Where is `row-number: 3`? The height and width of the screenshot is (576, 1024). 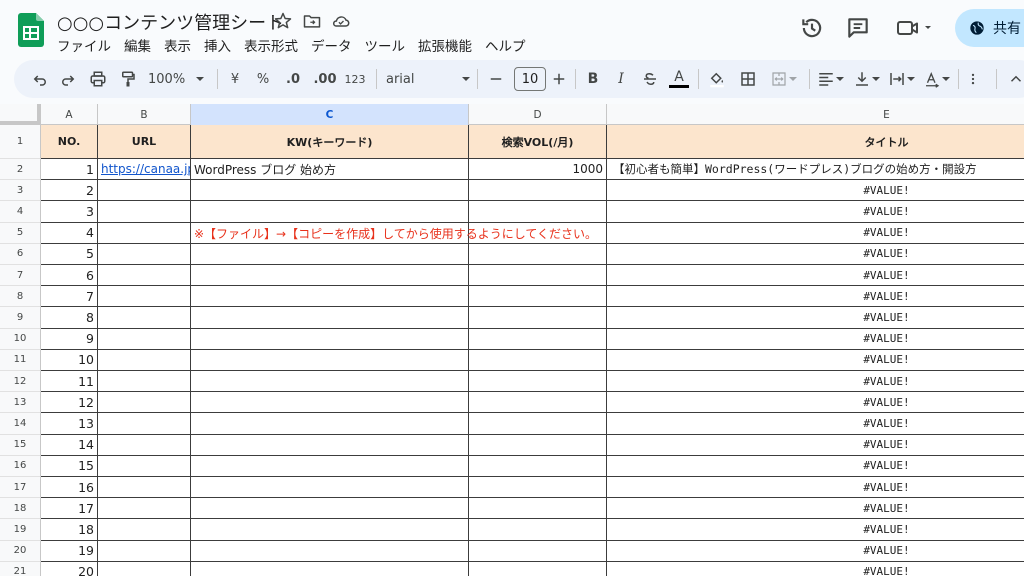
row-number: 3 is located at coordinates (20, 191).